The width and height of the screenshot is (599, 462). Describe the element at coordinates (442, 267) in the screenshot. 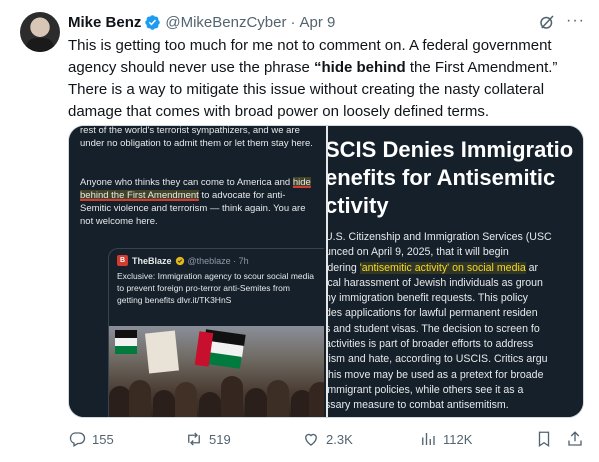

I see `body-highlight: 'antisemitic activity' on social media` at that location.